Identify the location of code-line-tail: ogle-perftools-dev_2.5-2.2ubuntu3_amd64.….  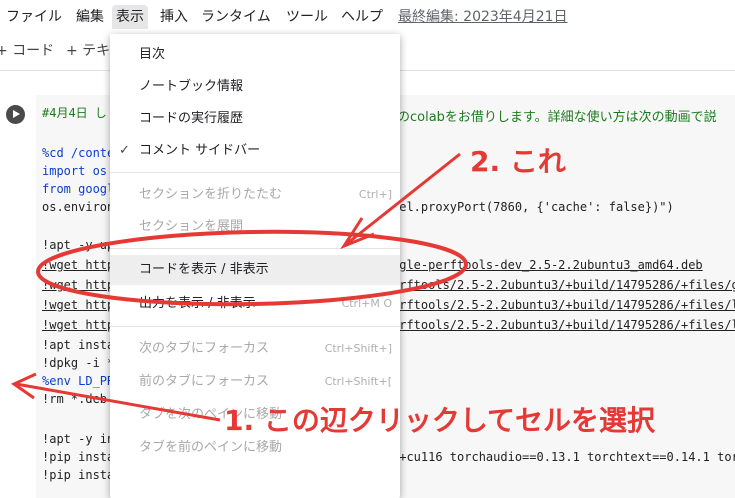
(547, 265).